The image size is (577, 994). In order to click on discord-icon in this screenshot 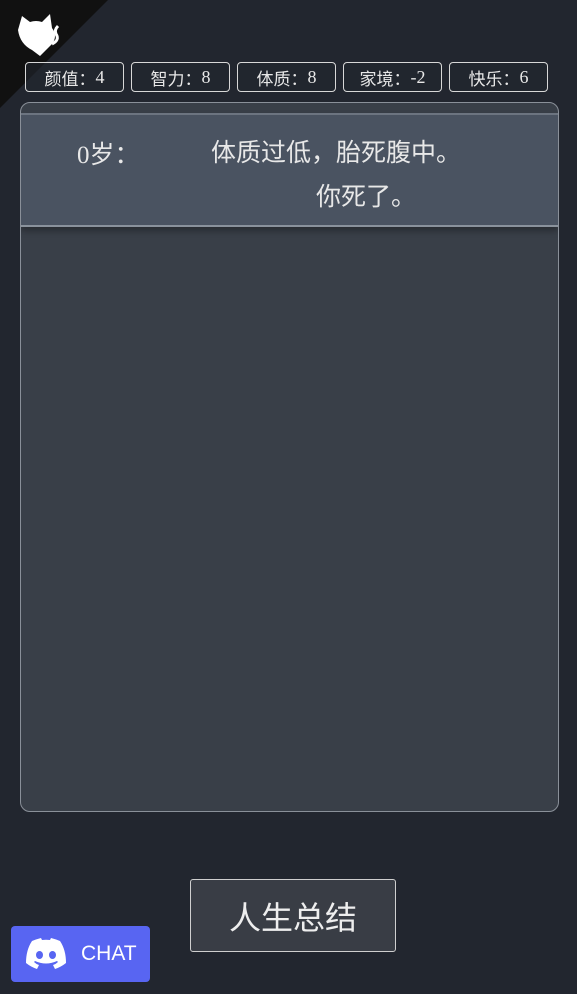, I will do `click(46, 953)`.